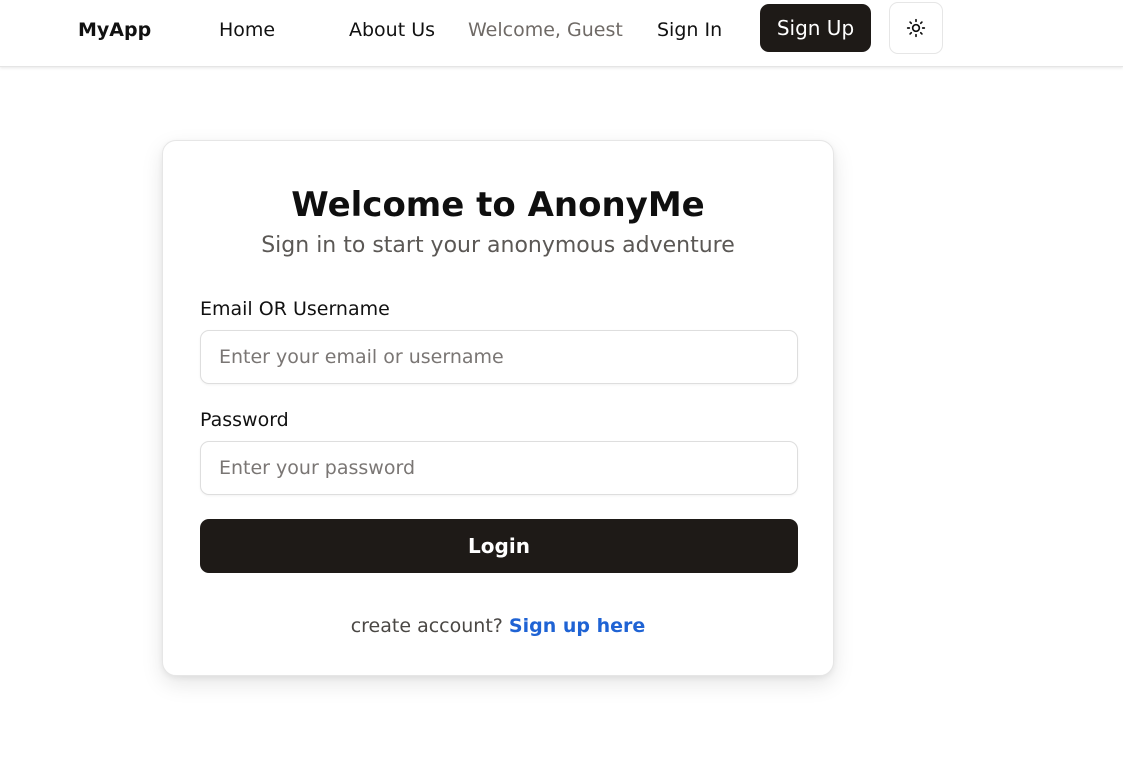 This screenshot has width=1123, height=769. What do you see at coordinates (247, 30) in the screenshot?
I see `nav-link-home: Home` at bounding box center [247, 30].